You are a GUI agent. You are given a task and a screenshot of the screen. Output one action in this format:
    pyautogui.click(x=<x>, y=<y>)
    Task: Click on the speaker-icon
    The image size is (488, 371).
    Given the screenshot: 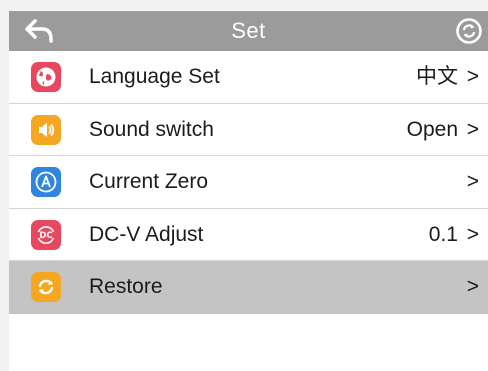 What is the action you would take?
    pyautogui.click(x=46, y=129)
    